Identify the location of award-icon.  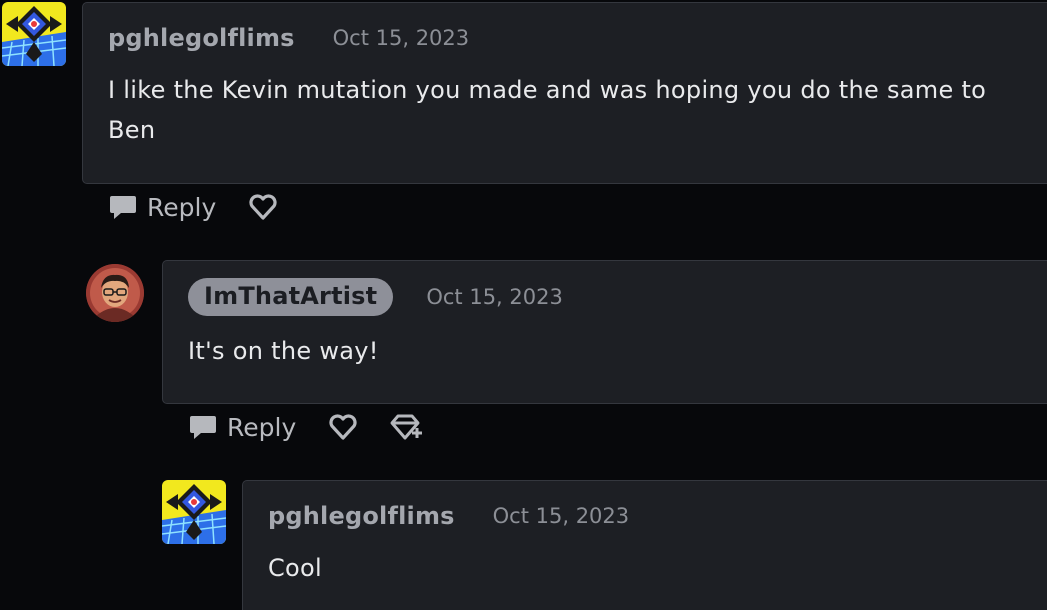
(406, 427).